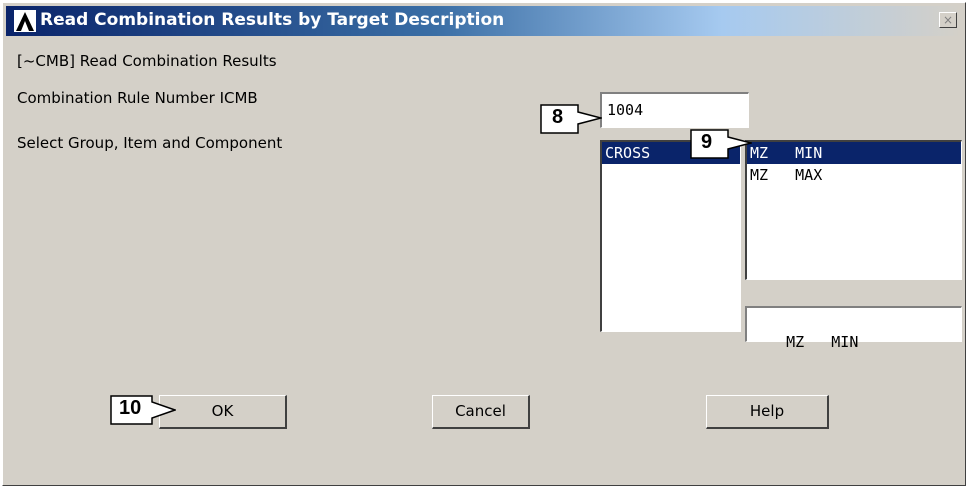 The height and width of the screenshot is (489, 969). What do you see at coordinates (853, 328) in the screenshot?
I see `component-selection-field: MZ MIN` at bounding box center [853, 328].